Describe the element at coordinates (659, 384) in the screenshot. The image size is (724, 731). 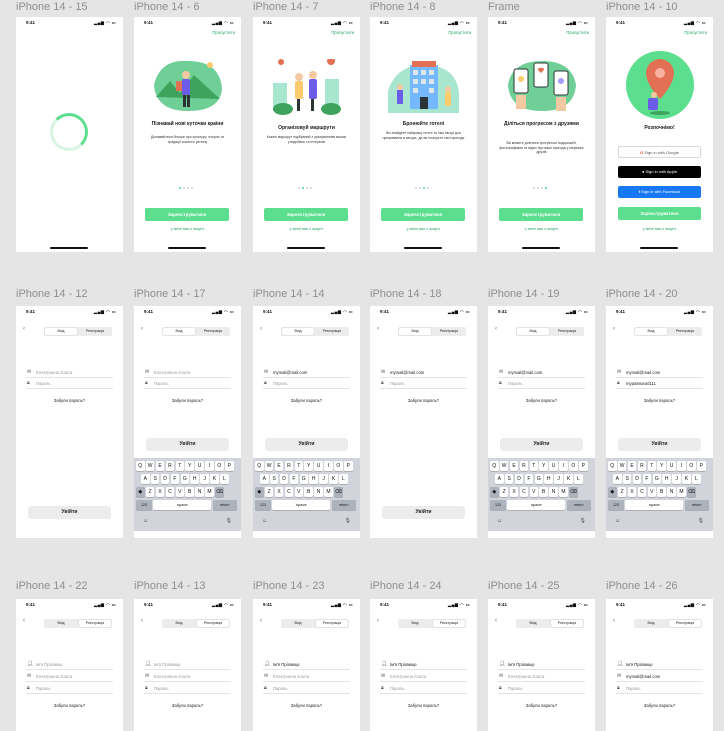
I see `password-field: 🔒︎ mypassword111` at that location.